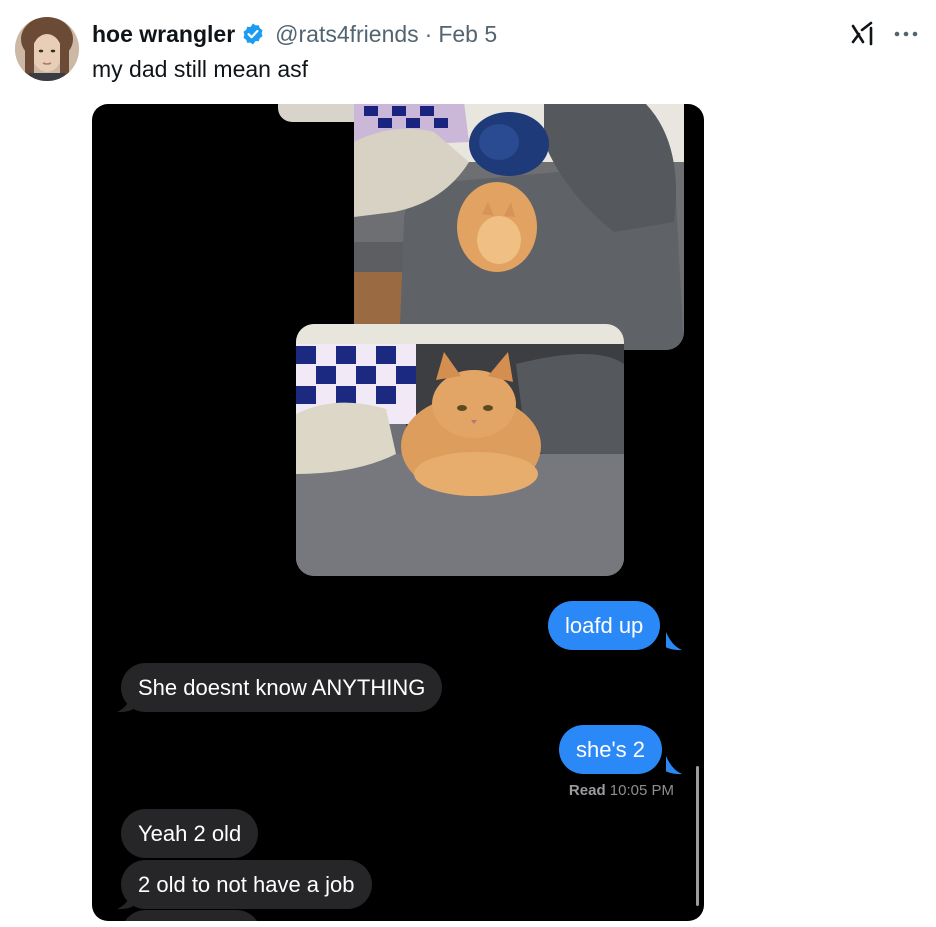  Describe the element at coordinates (864, 34) in the screenshot. I see `grok-icon` at that location.